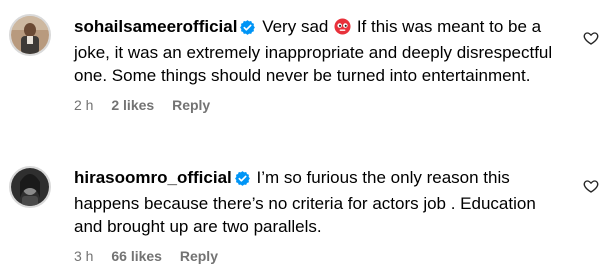  Describe the element at coordinates (136, 256) in the screenshot. I see `likes-count: 66 likes` at that location.